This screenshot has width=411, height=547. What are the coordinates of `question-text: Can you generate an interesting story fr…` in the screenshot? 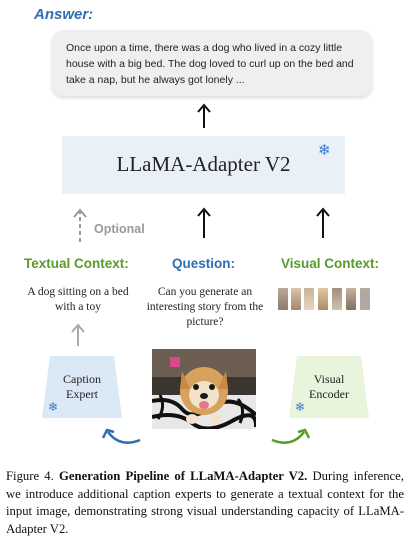 It's located at (205, 307).